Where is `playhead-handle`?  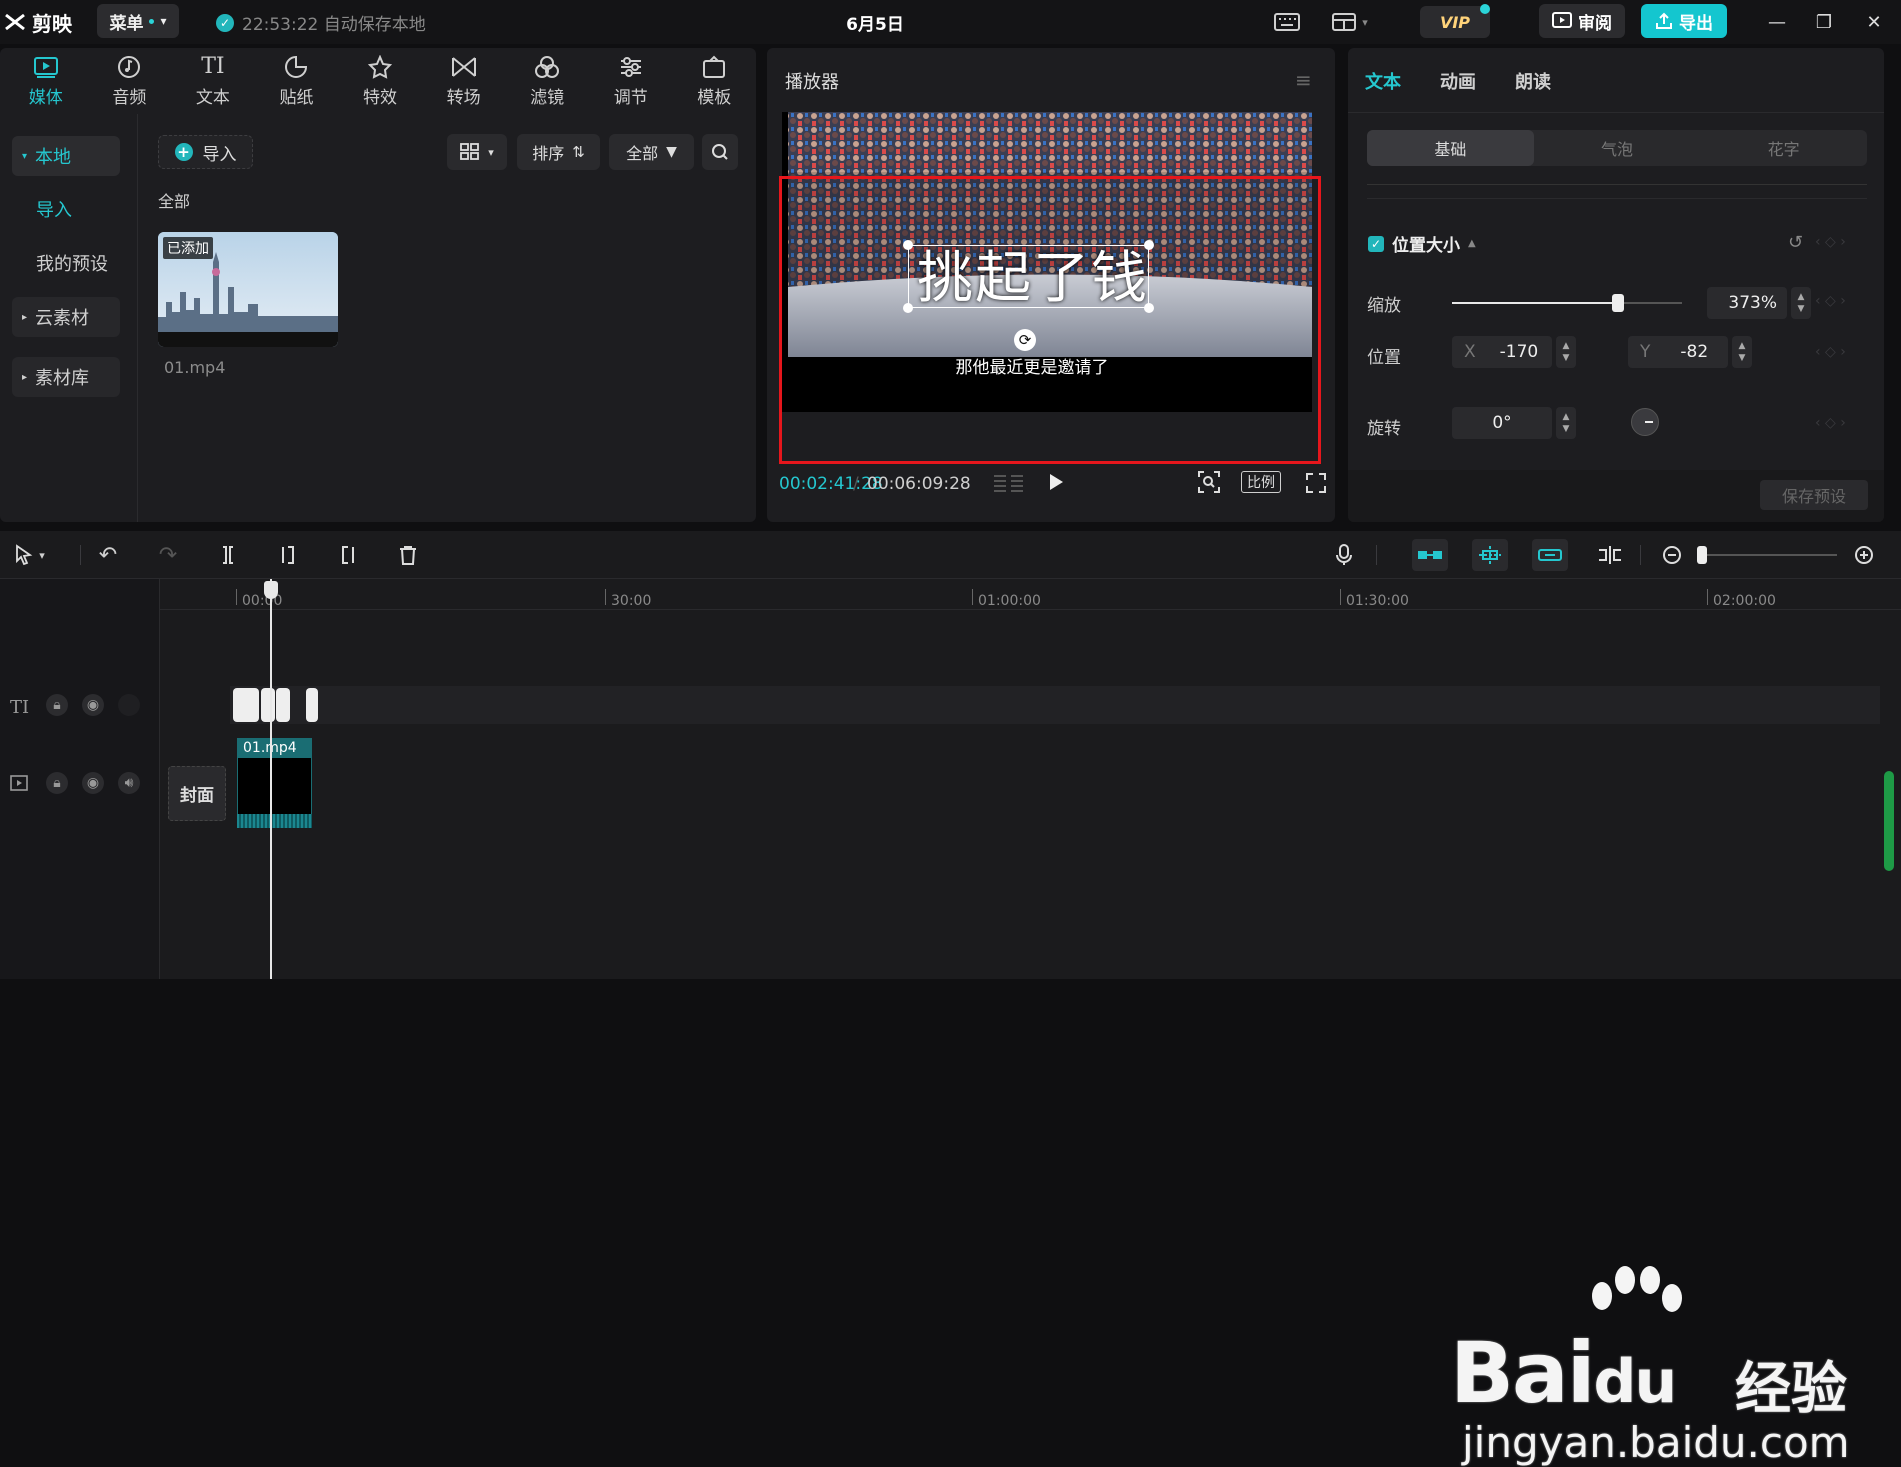
playhead-handle is located at coordinates (271, 590).